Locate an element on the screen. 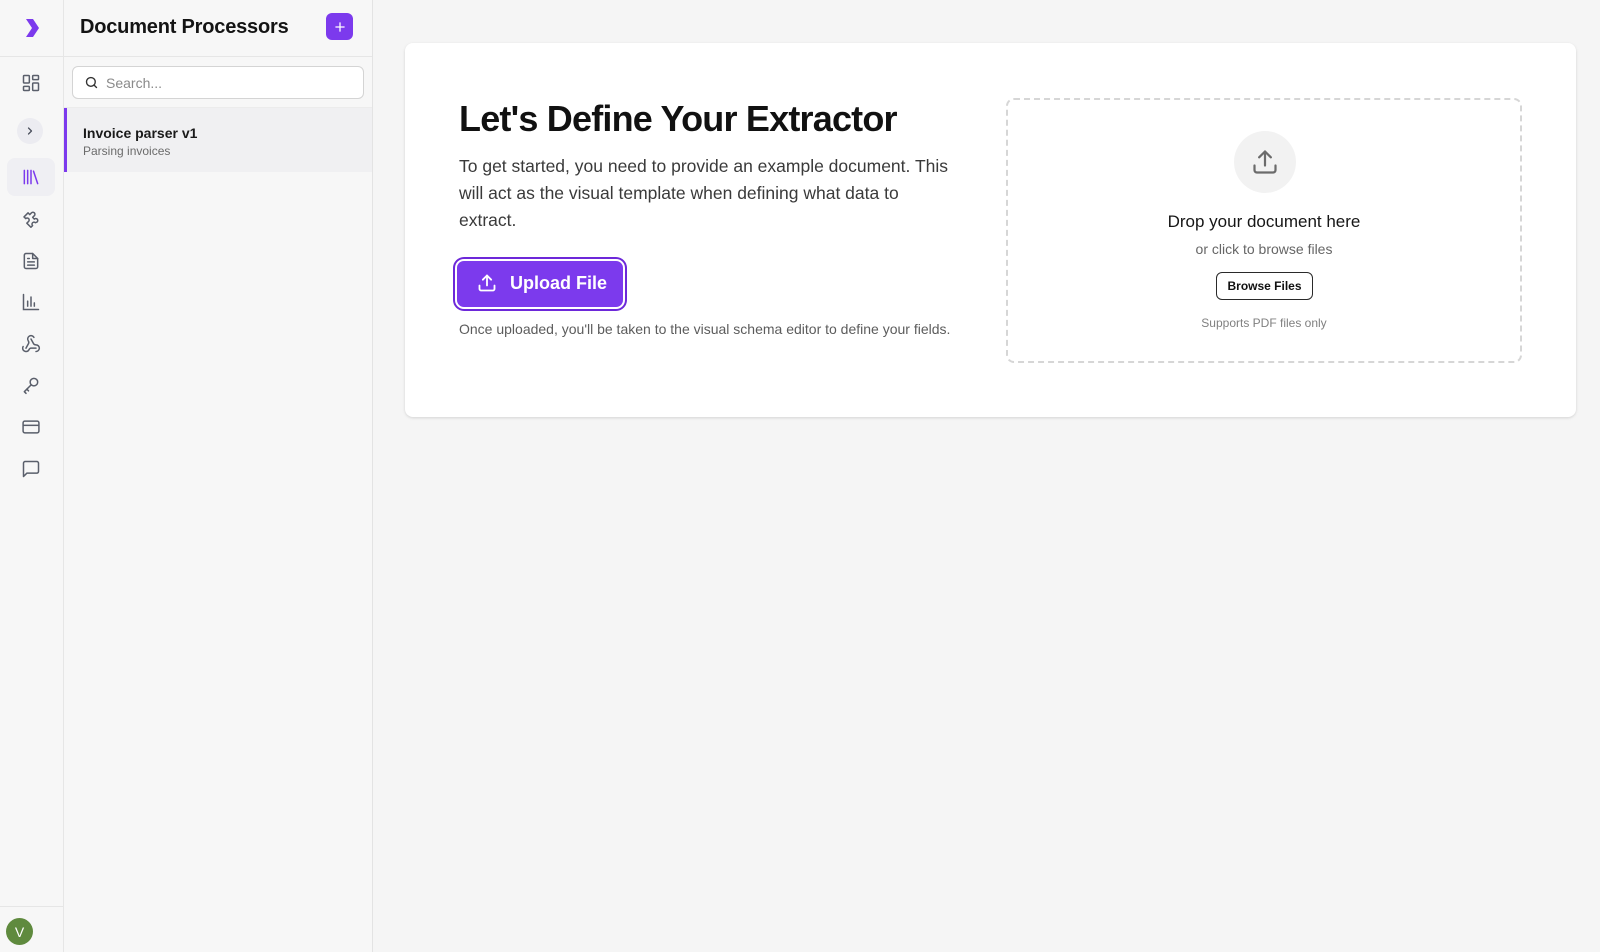  library-icon is located at coordinates (31, 177).